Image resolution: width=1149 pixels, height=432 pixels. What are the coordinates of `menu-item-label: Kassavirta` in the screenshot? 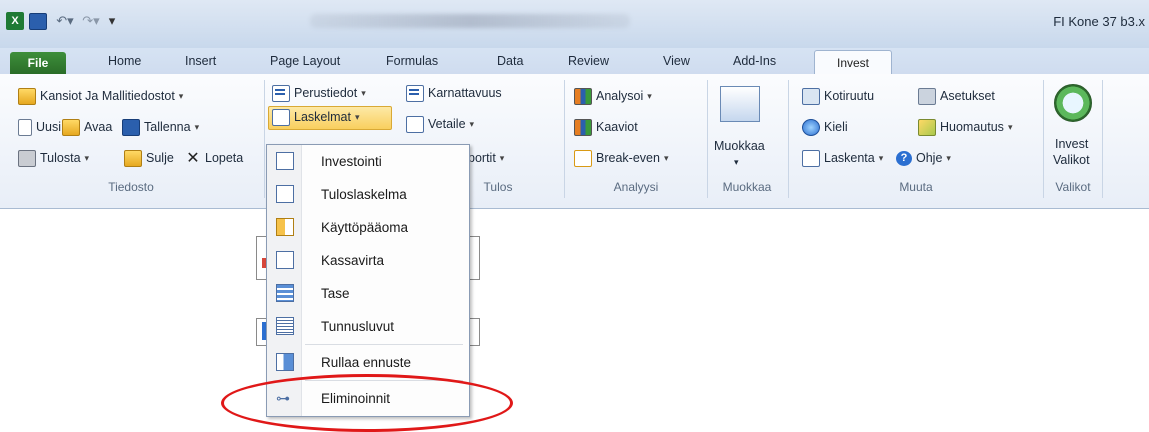 It's located at (353, 260).